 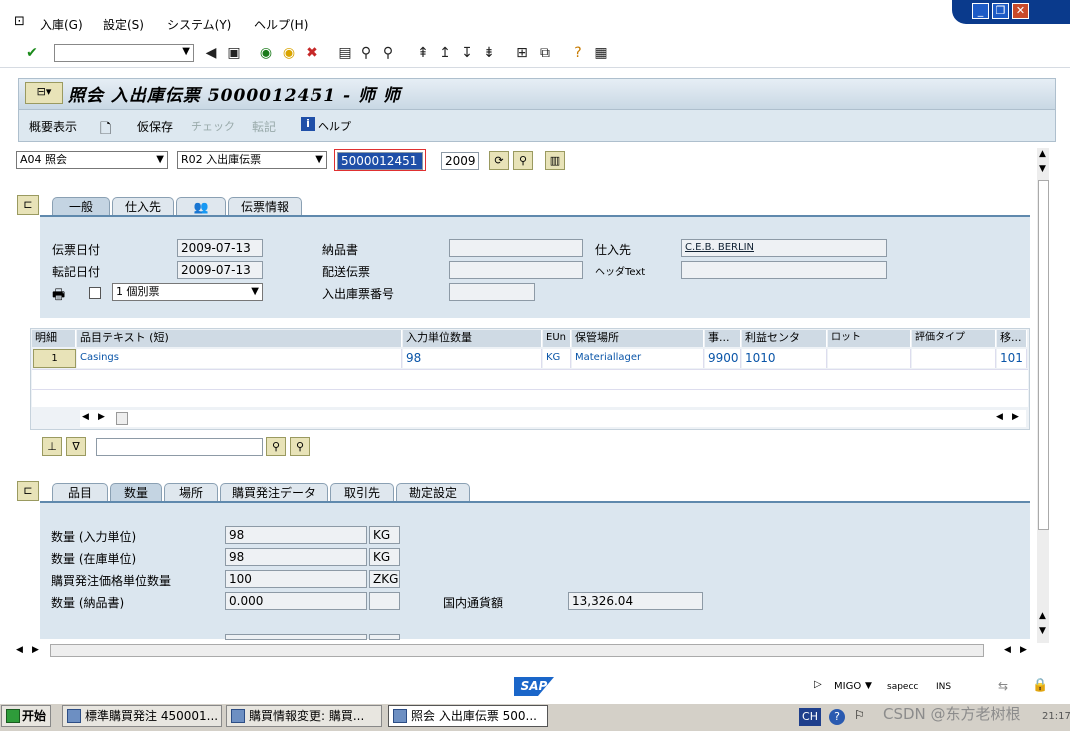 What do you see at coordinates (220, 270) in the screenshot?
I see `post-date-field: 2009-07-13` at bounding box center [220, 270].